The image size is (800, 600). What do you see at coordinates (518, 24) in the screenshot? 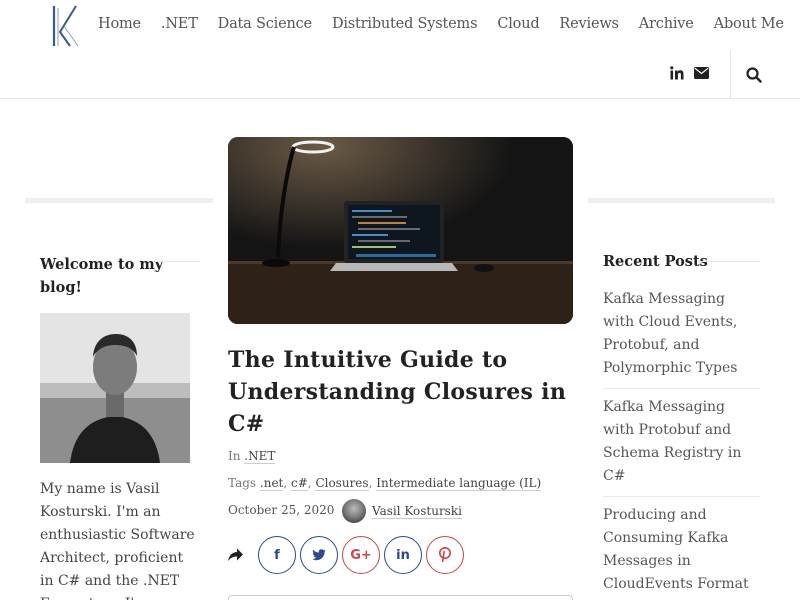
I see `nav-cloud: Cloud` at bounding box center [518, 24].